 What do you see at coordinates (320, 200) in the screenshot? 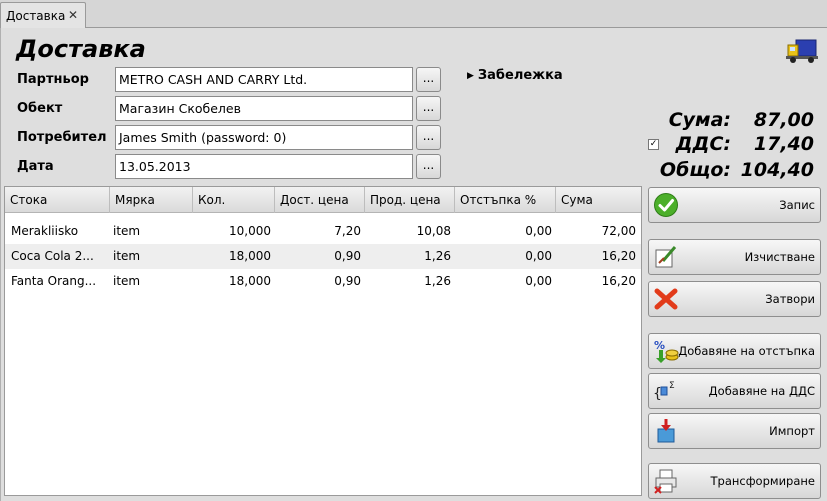
I see `column-header: Дост. цена` at bounding box center [320, 200].